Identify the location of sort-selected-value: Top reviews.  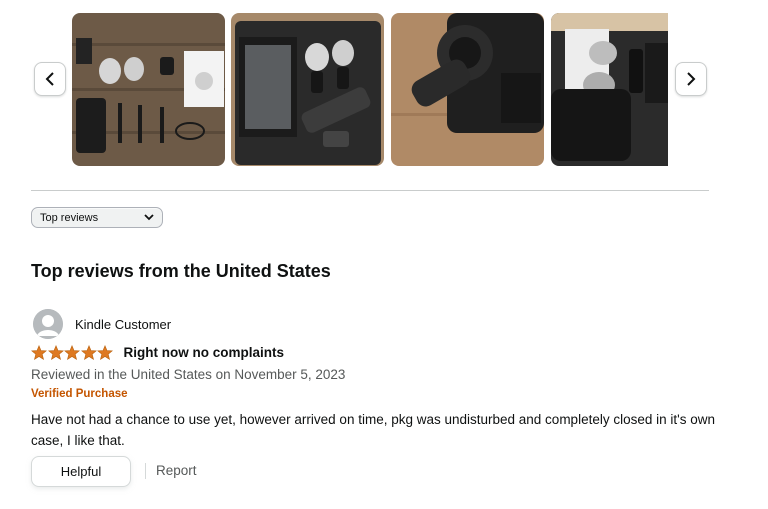
(69, 217).